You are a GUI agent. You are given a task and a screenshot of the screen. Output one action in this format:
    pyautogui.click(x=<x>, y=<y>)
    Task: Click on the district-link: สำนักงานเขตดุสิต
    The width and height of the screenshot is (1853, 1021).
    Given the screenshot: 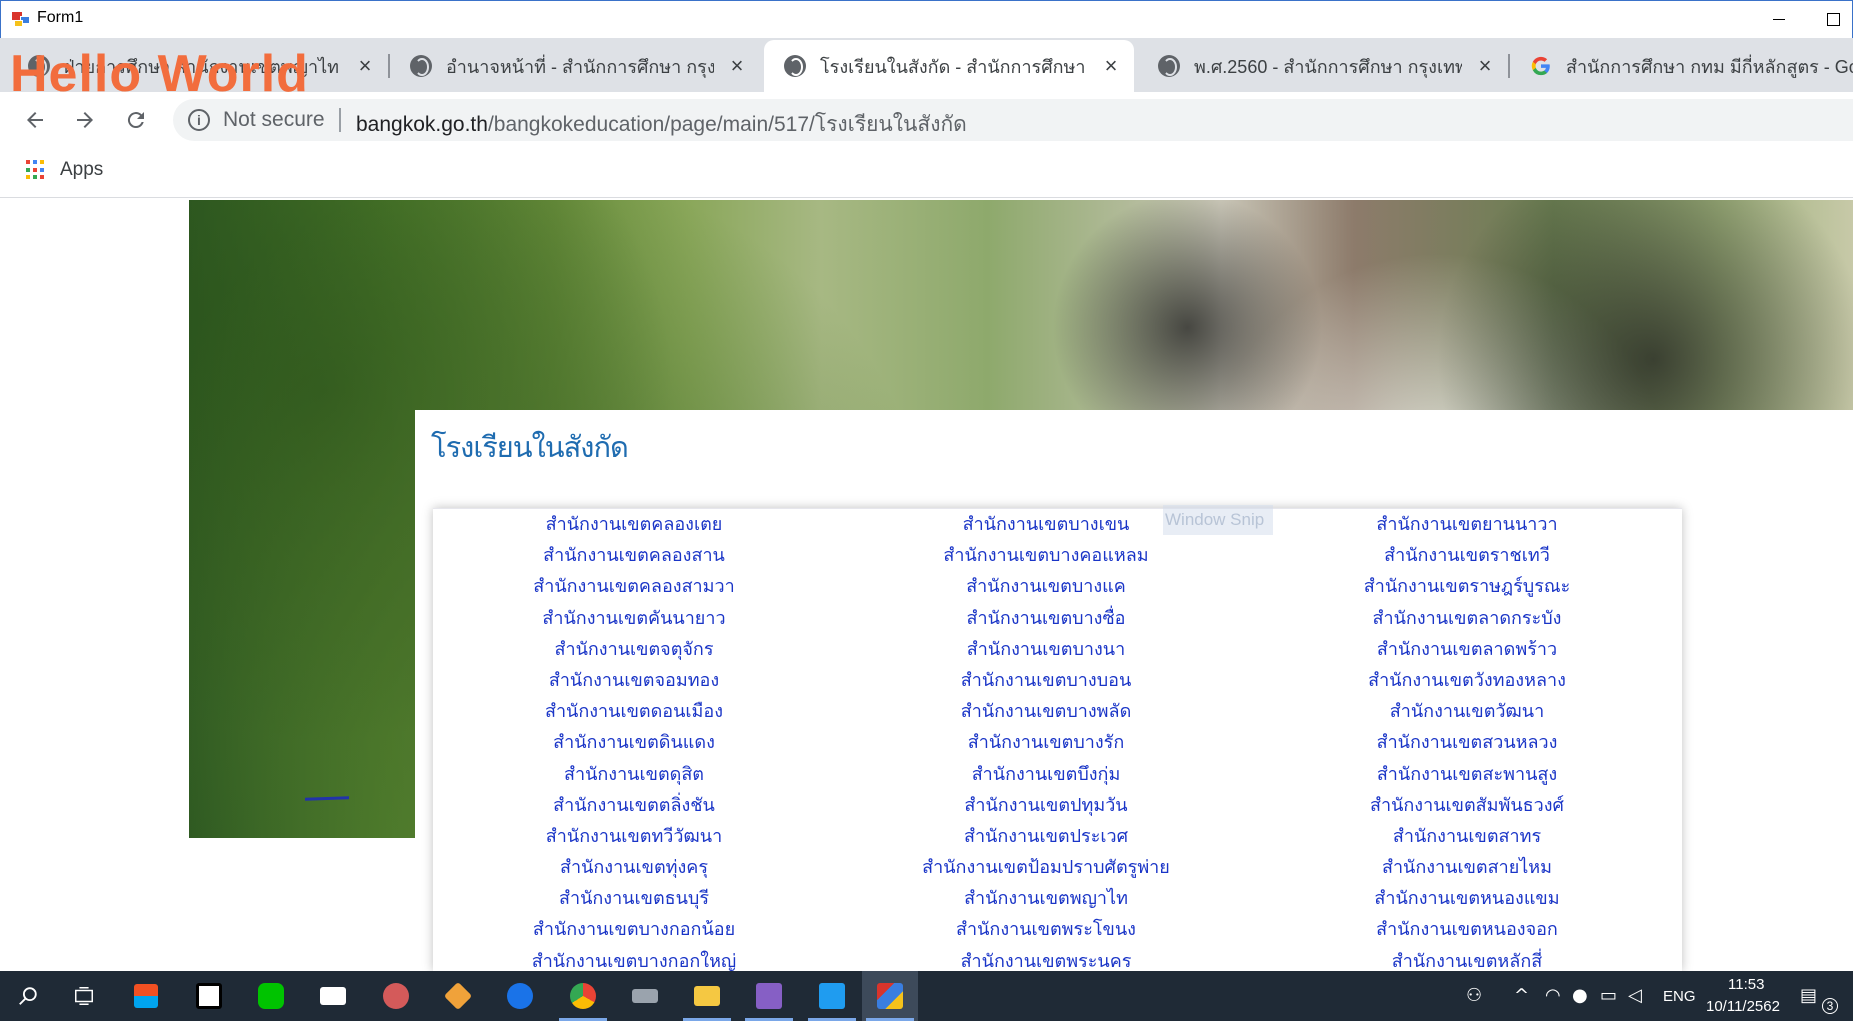 What is the action you would take?
    pyautogui.click(x=634, y=779)
    